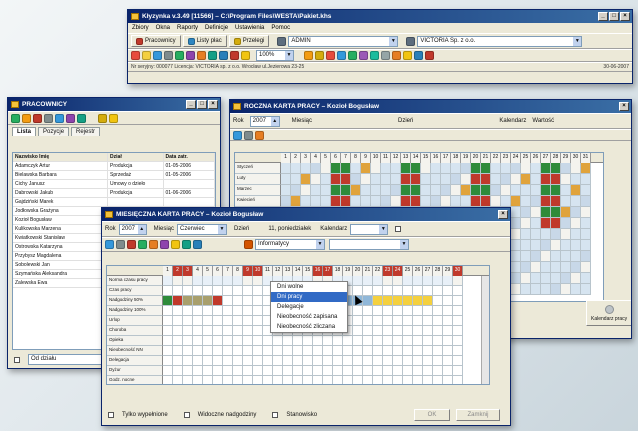 This screenshot has height=431, width=638. I want to click on table-row: Cichy Janusz Umowy o dzieło, so click(114, 184).